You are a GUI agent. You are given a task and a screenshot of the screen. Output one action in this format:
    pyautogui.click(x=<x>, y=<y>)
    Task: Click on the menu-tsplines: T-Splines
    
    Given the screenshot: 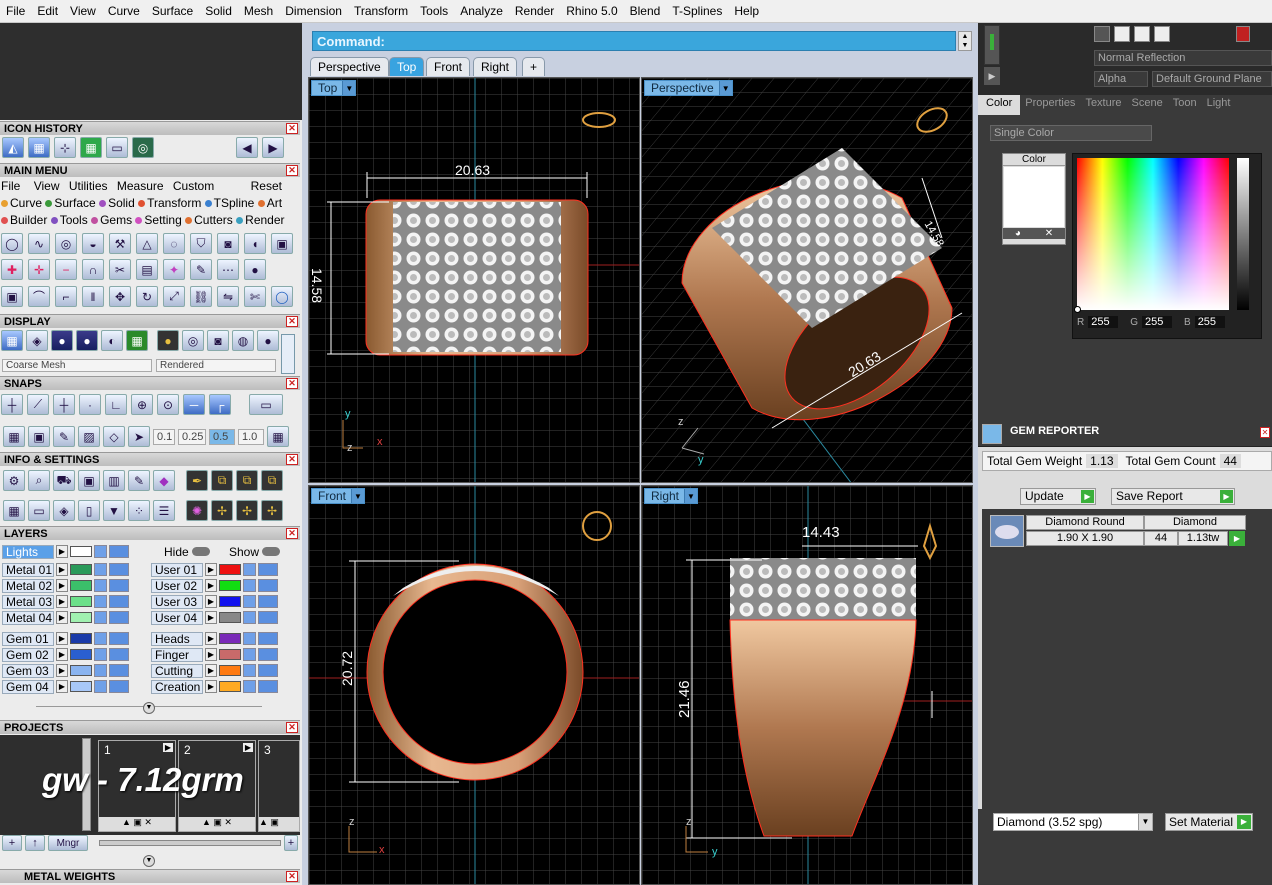 What is the action you would take?
    pyautogui.click(x=697, y=11)
    